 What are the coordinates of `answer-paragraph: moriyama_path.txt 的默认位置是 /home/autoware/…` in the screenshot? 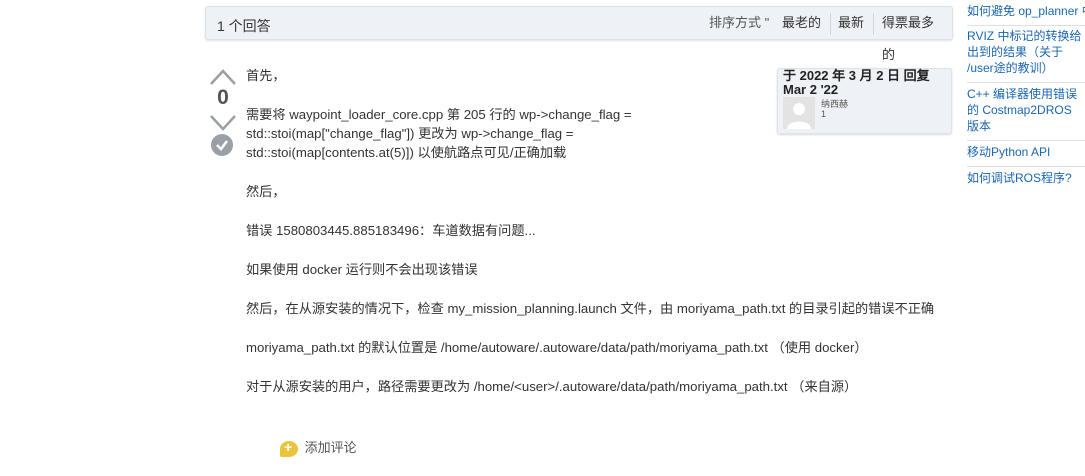 It's located at (557, 347).